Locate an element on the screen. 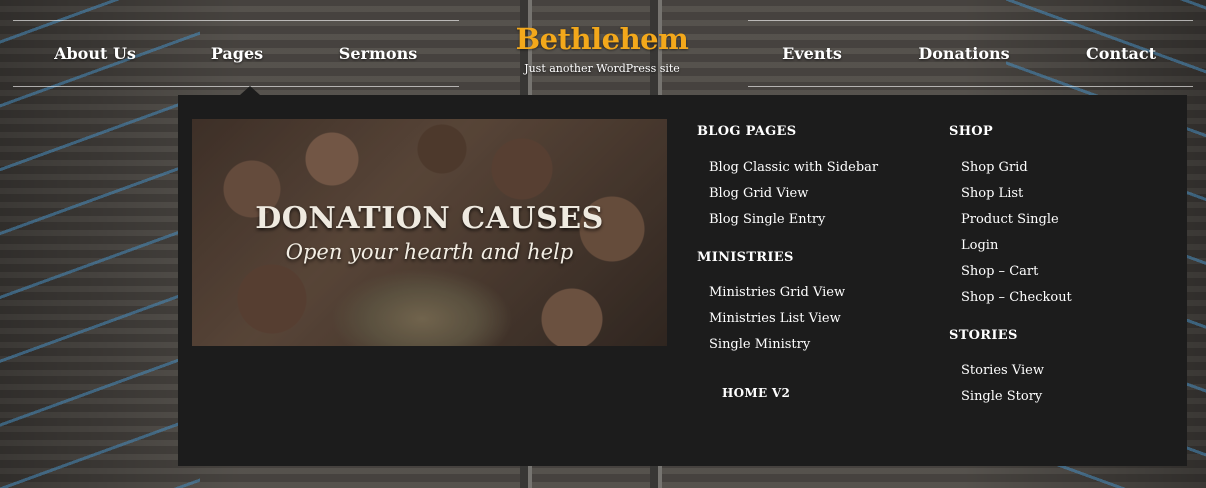  menu-link-stories-view: Stories View is located at coordinates (1002, 370).